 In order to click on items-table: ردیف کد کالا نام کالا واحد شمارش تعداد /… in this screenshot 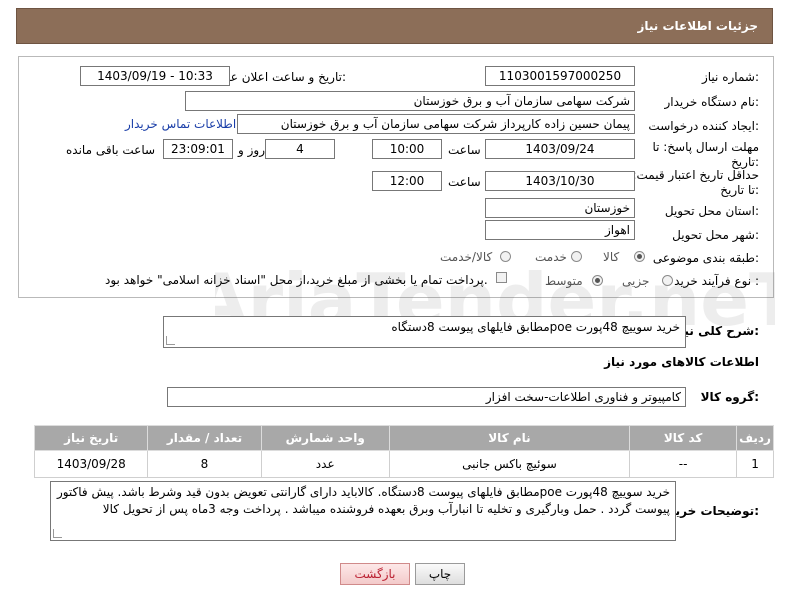, I will do `click(403, 451)`.